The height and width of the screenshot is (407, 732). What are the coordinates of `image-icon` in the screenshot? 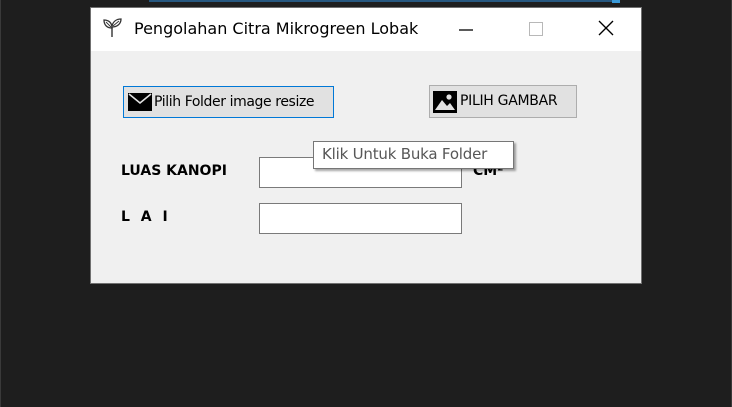 It's located at (445, 104).